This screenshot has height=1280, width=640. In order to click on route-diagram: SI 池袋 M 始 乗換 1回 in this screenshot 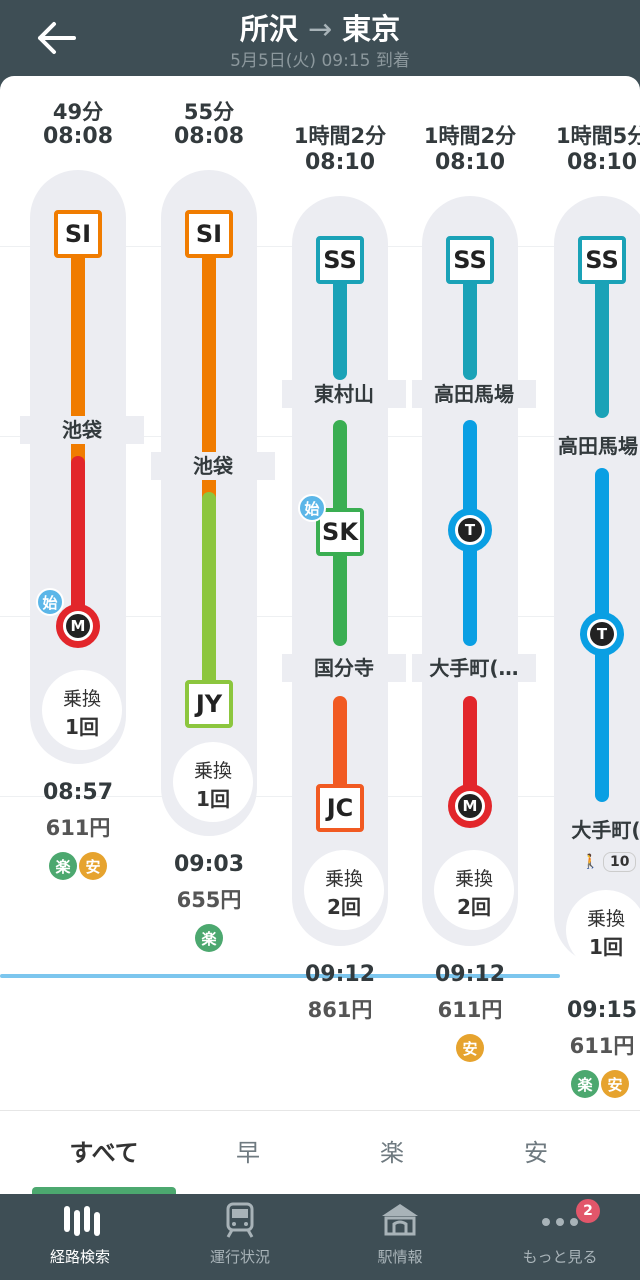, I will do `click(82, 467)`.